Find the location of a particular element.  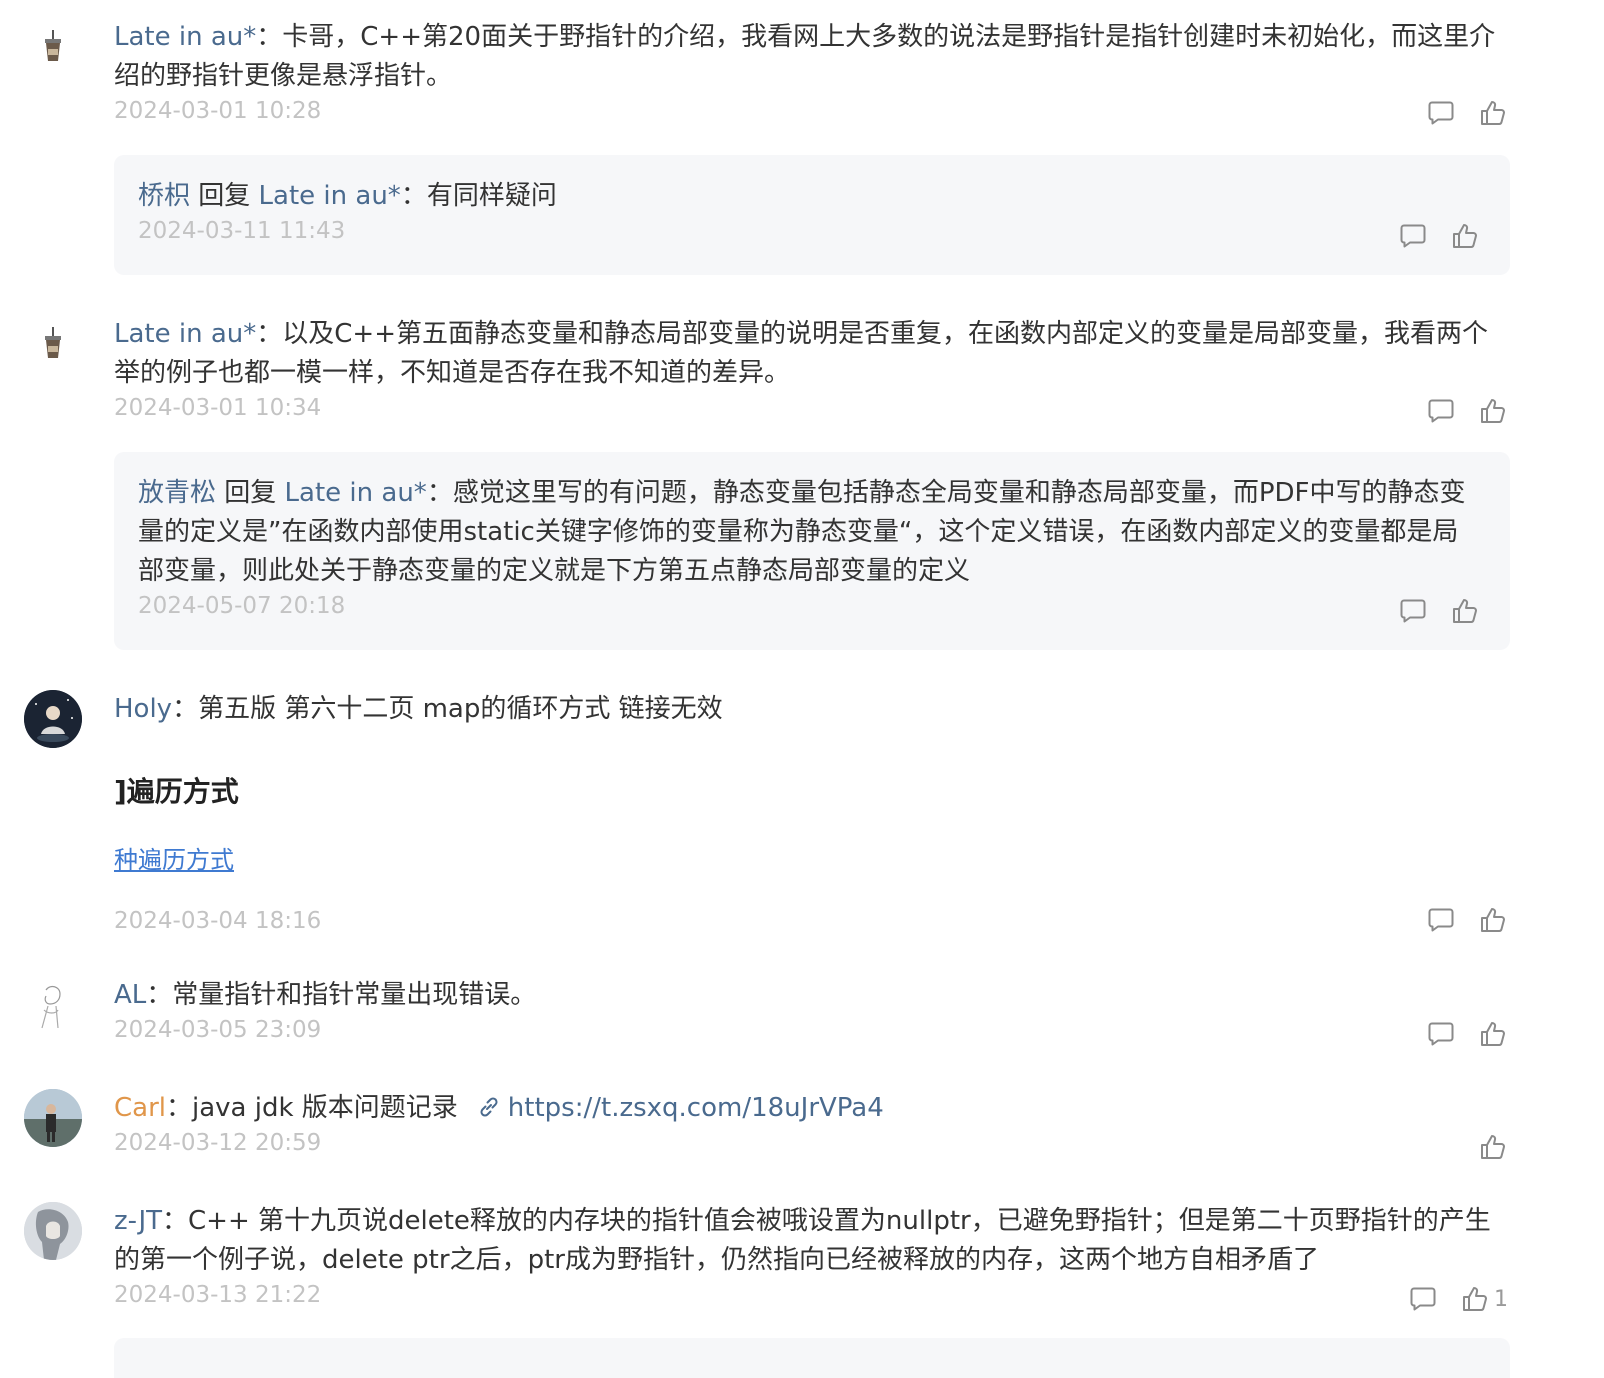

embed-link: 种遍历方式 is located at coordinates (174, 857).